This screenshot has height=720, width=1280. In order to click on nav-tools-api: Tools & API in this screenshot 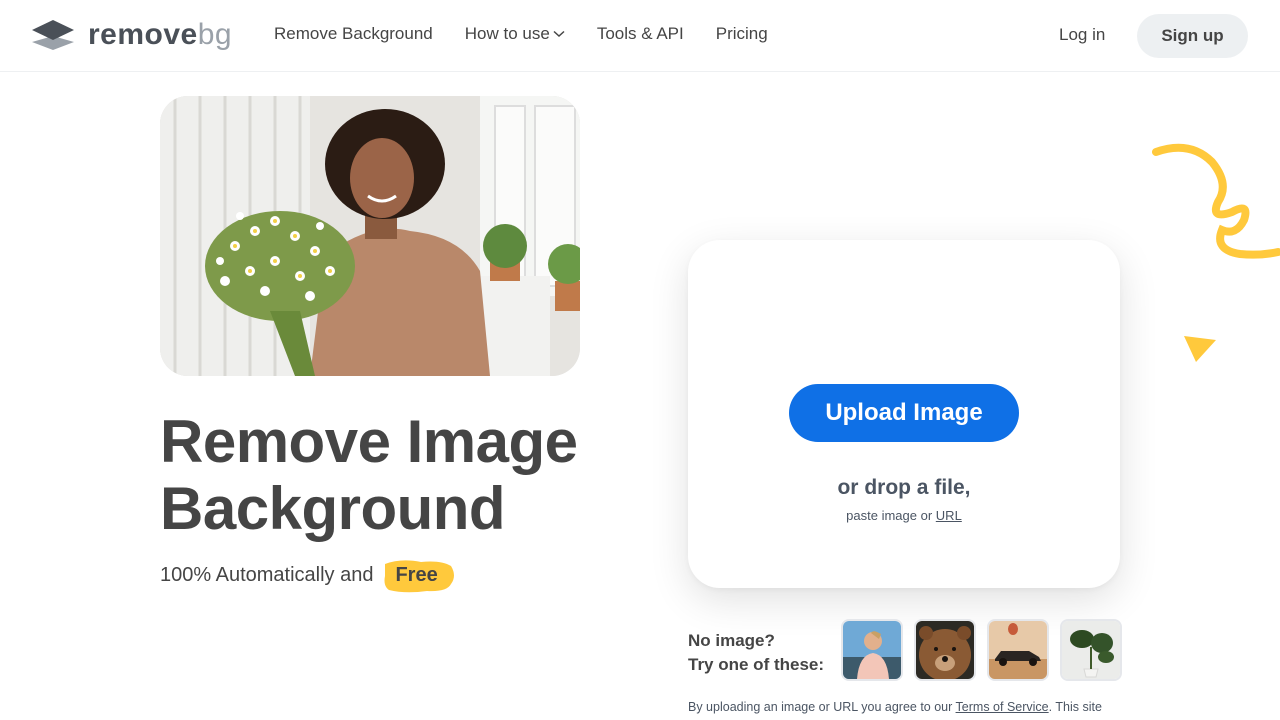, I will do `click(640, 34)`.